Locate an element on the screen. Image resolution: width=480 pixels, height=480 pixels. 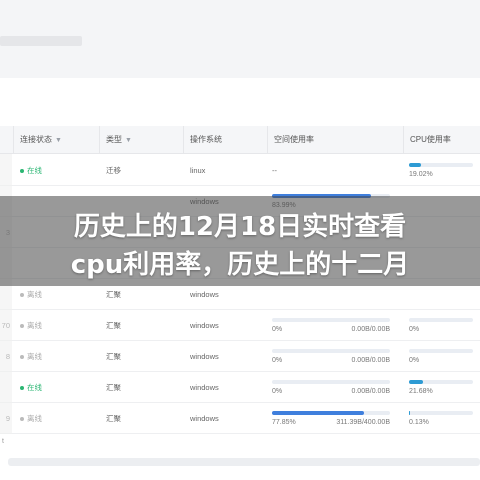
space-usage-percent: 77.85% is located at coordinates (284, 422).